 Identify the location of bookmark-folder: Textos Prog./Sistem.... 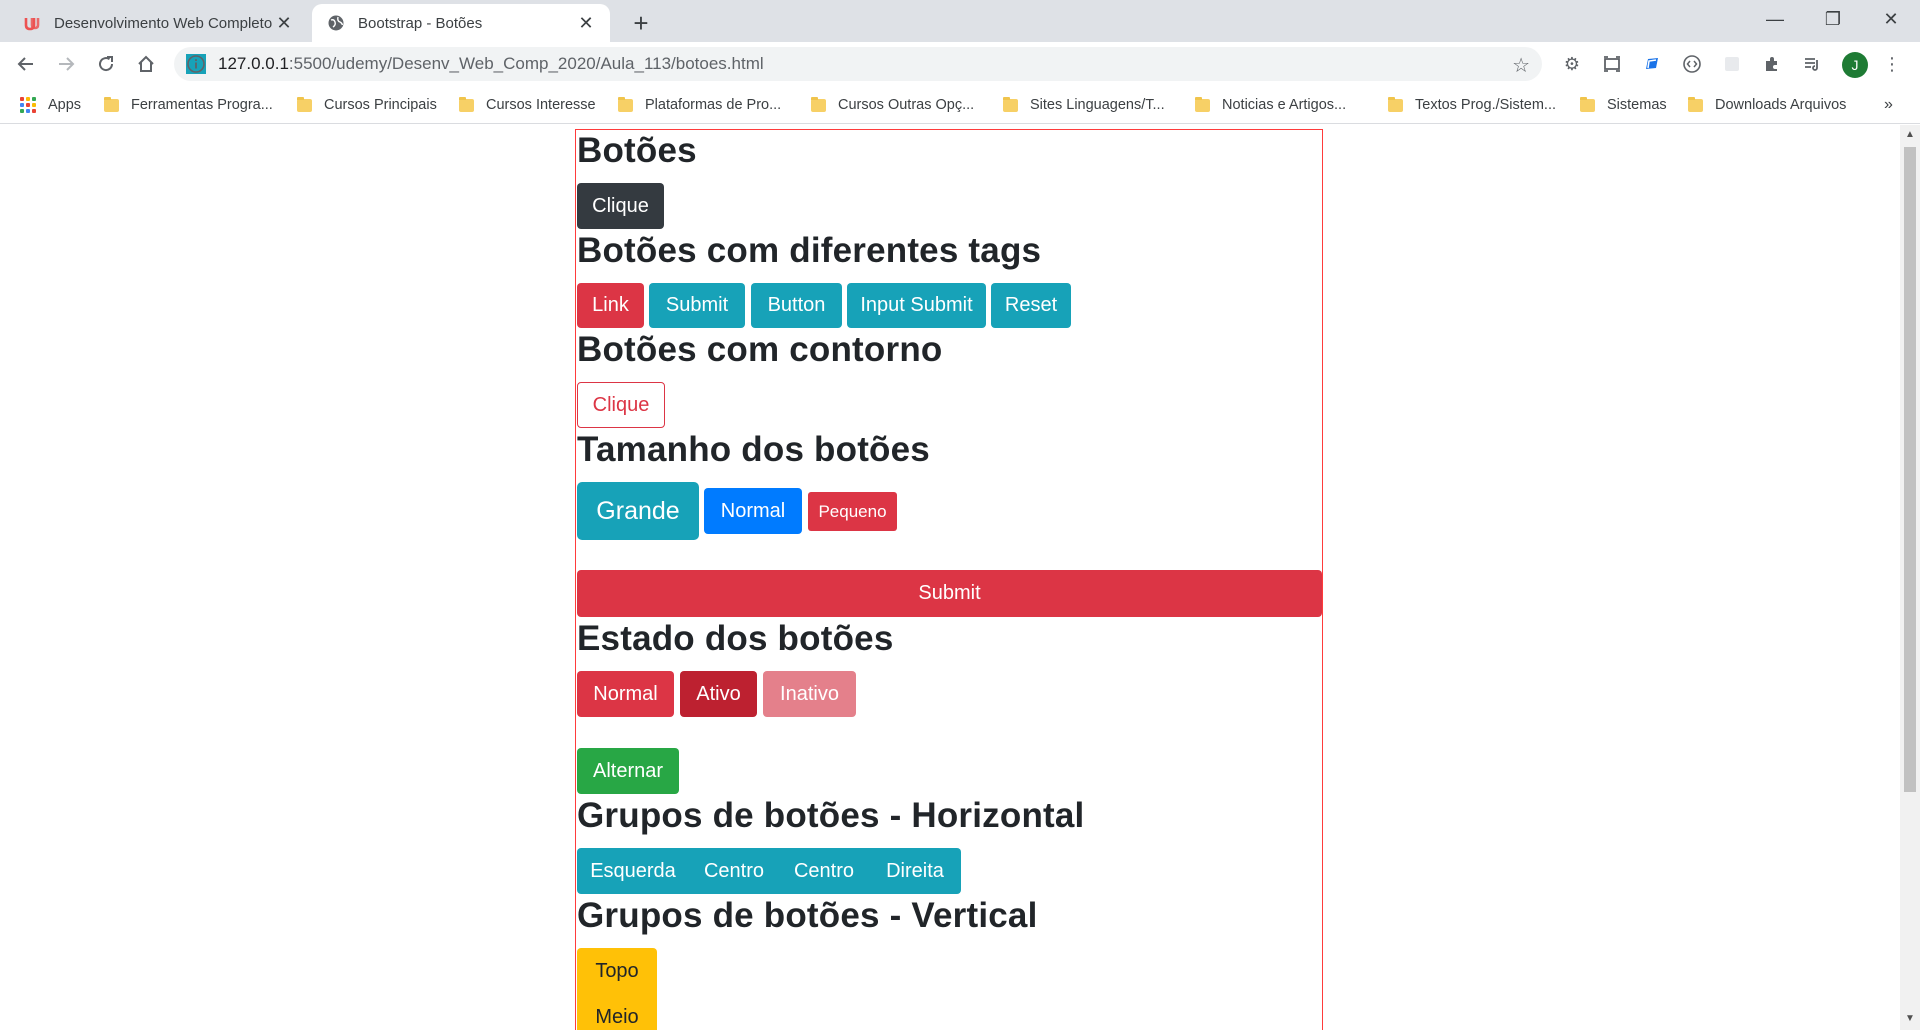
(1472, 105).